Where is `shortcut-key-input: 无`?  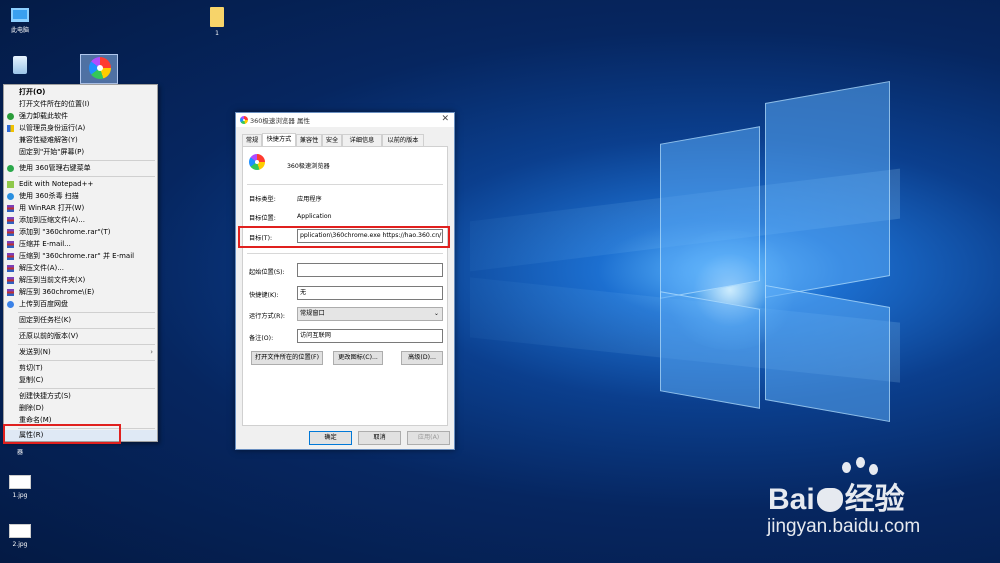 shortcut-key-input: 无 is located at coordinates (370, 293).